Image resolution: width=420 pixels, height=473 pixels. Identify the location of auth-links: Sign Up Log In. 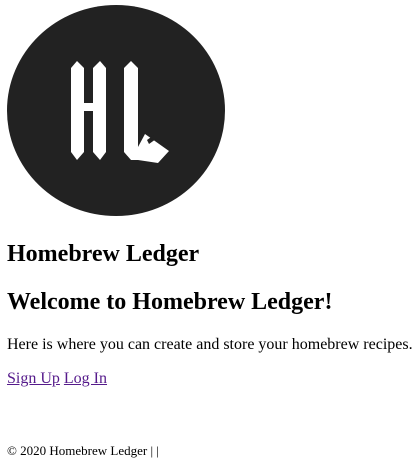
(57, 379).